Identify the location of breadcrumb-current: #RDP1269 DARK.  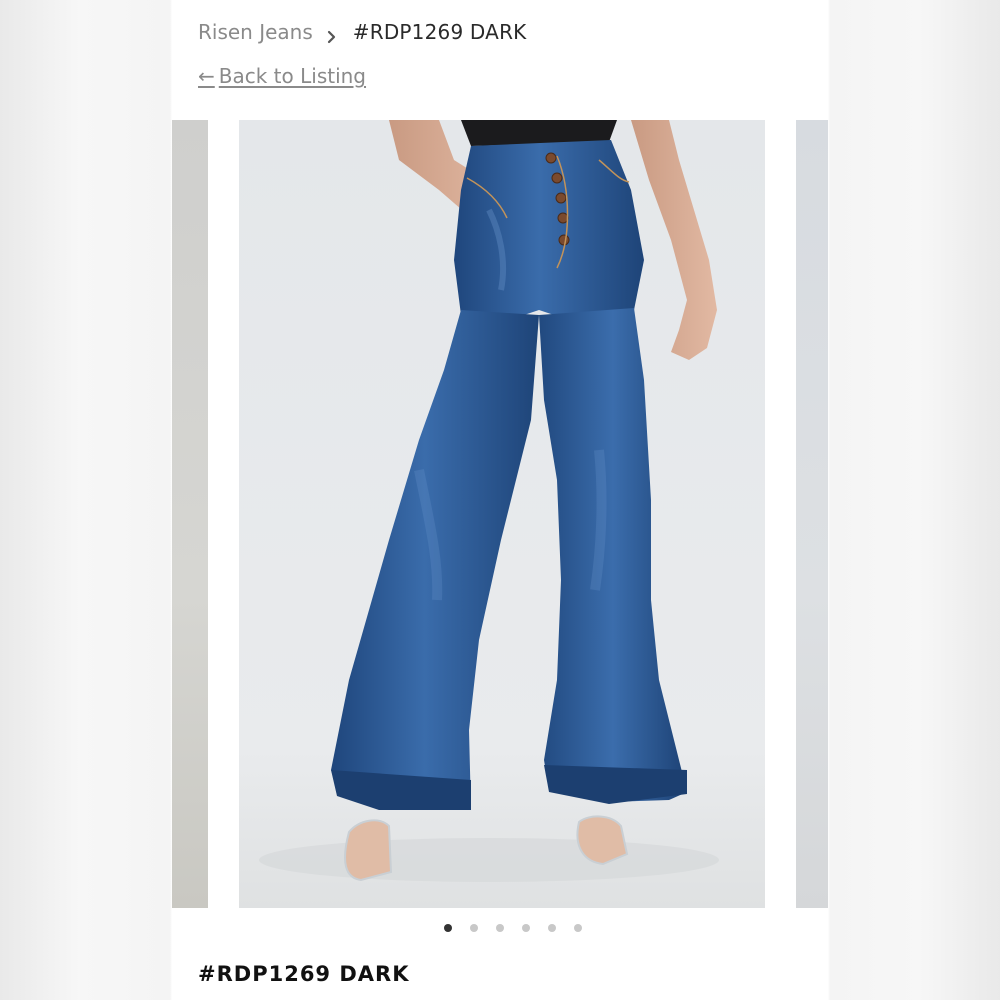
(439, 32).